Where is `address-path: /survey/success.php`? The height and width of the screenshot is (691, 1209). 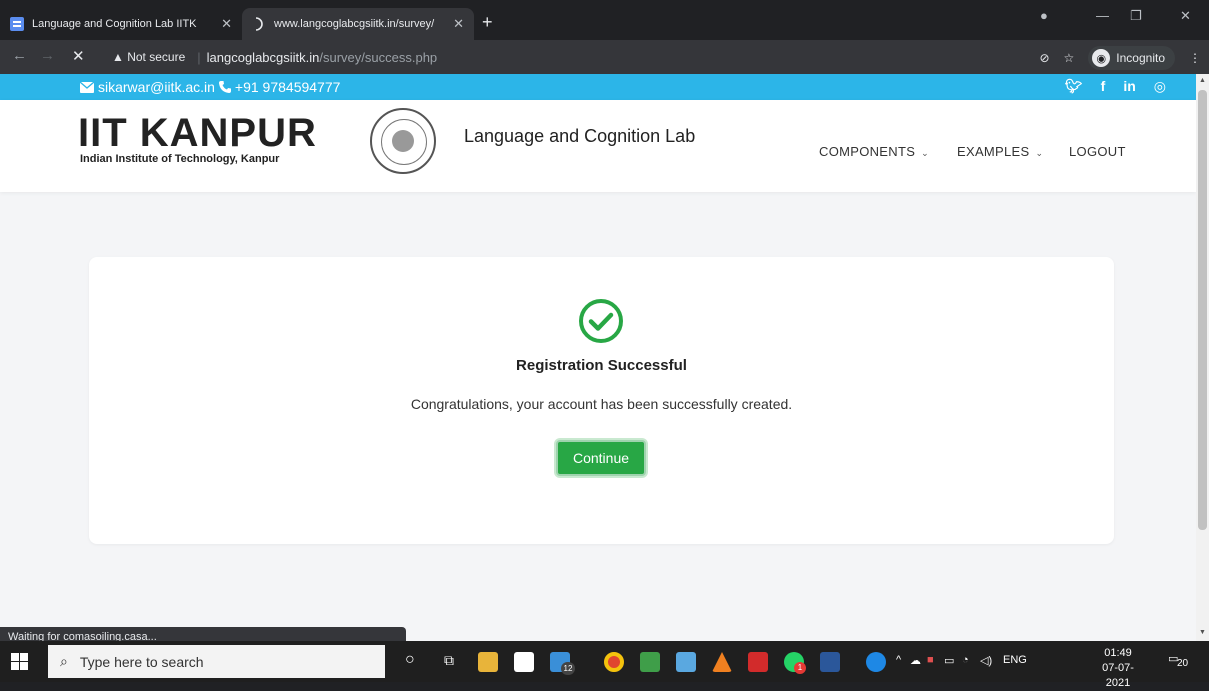 address-path: /survey/success.php is located at coordinates (378, 57).